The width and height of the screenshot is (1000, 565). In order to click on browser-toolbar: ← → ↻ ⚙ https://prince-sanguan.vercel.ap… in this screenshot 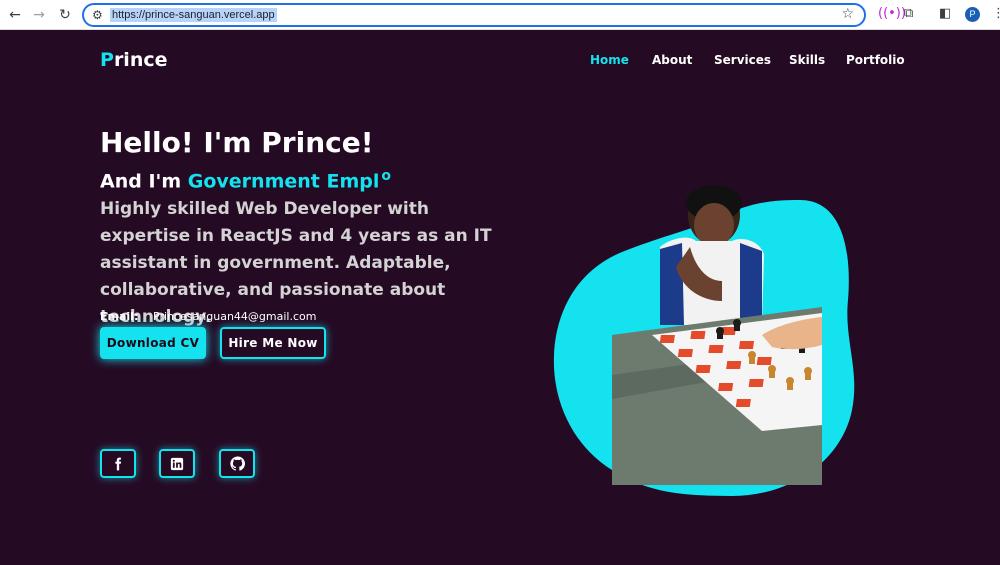, I will do `click(500, 15)`.